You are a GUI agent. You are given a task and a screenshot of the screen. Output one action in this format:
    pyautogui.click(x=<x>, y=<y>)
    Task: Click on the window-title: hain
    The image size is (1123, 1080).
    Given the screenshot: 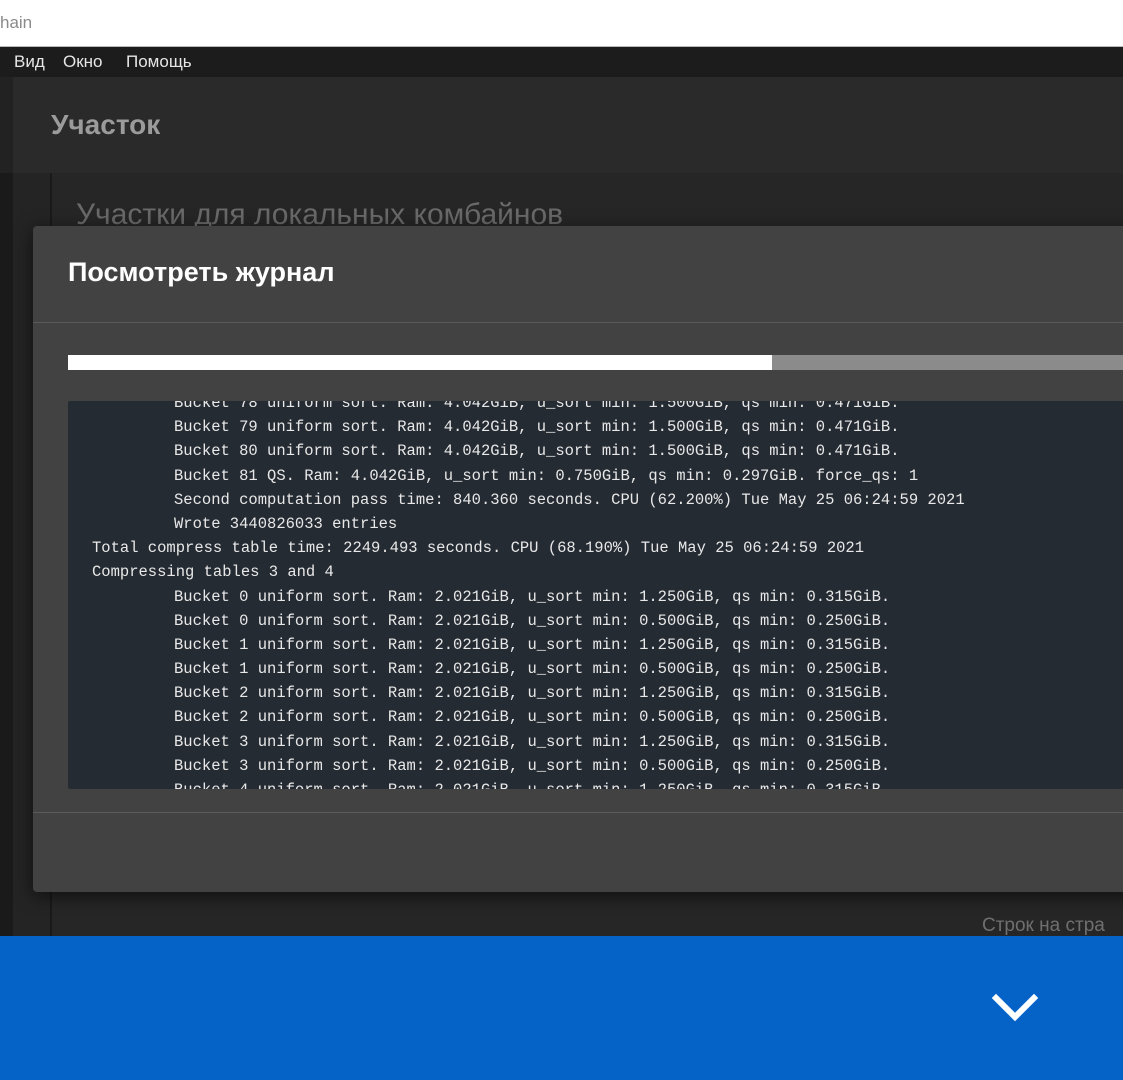 What is the action you would take?
    pyautogui.click(x=16, y=22)
    